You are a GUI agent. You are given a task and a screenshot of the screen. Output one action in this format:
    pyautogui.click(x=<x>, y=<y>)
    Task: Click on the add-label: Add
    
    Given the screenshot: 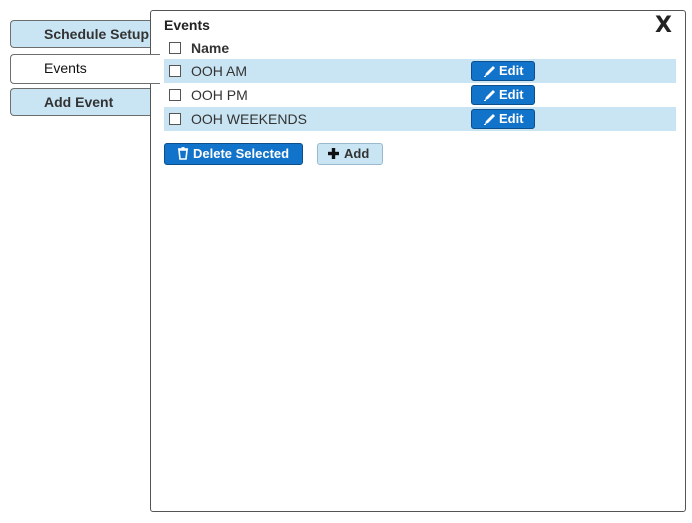 What is the action you would take?
    pyautogui.click(x=357, y=153)
    